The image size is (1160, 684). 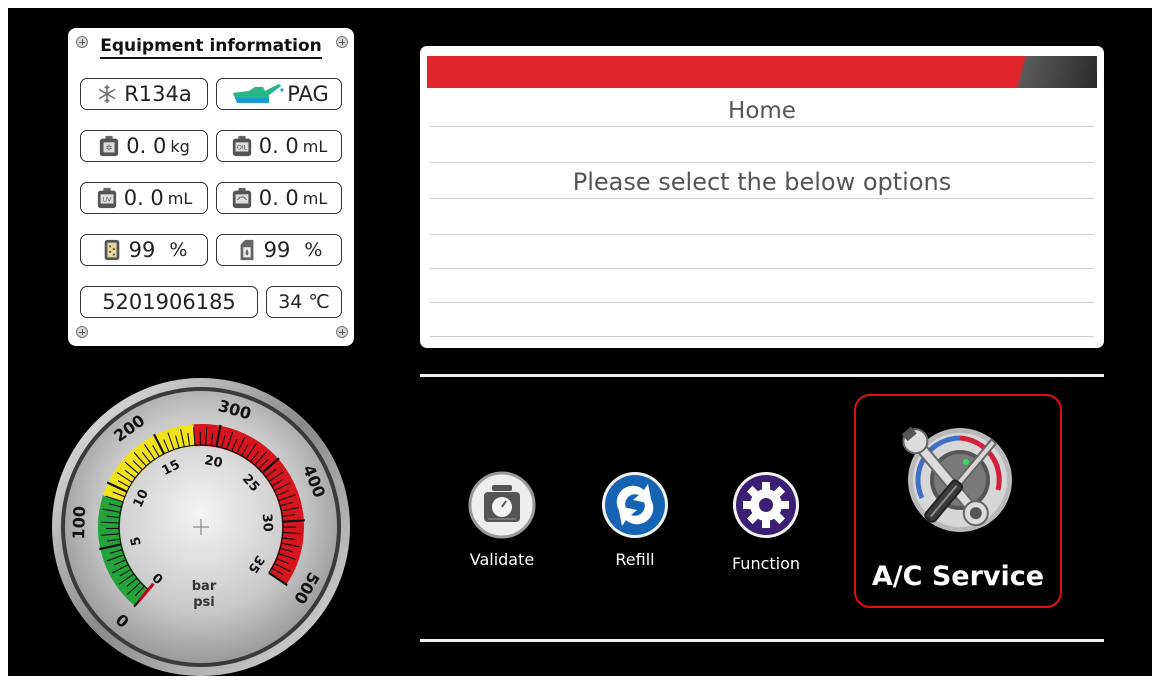 I want to click on uv-volume-cell: UV 0. 0 mL, so click(x=144, y=198).